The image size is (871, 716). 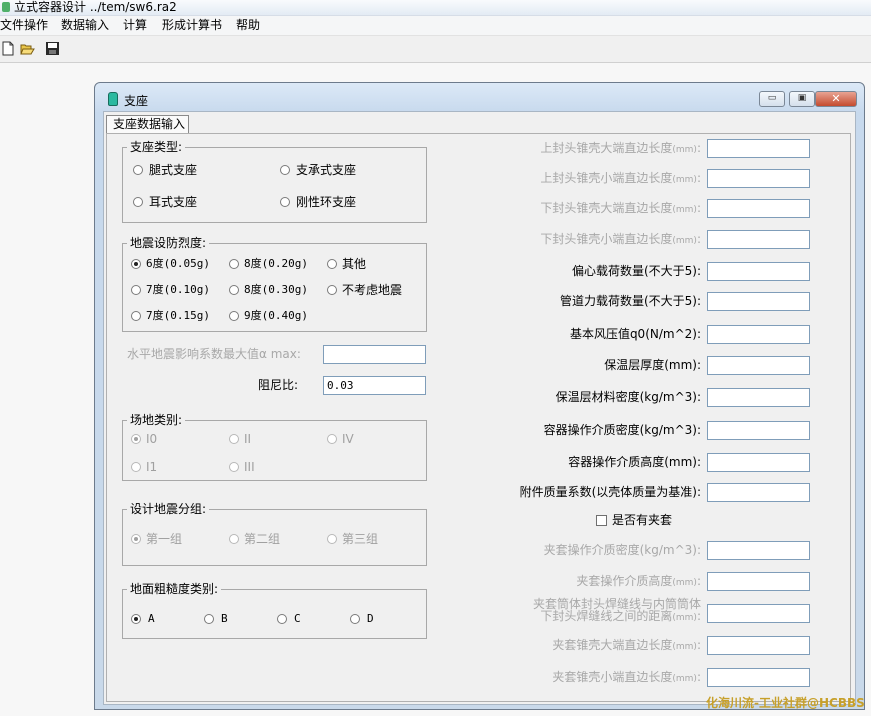 I want to click on right-label-text: 下封头锥壳小端直边长度, so click(x=606, y=239).